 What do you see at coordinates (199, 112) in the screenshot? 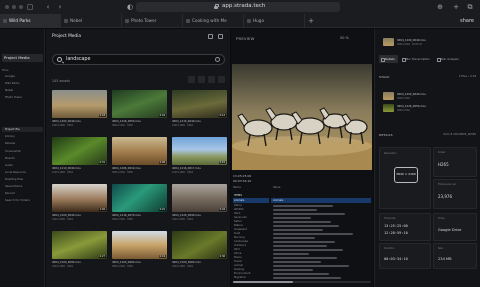
I see `media-tile: 0:12 4004_1216_0040.mov 1920×1080 · H264` at bounding box center [199, 112].